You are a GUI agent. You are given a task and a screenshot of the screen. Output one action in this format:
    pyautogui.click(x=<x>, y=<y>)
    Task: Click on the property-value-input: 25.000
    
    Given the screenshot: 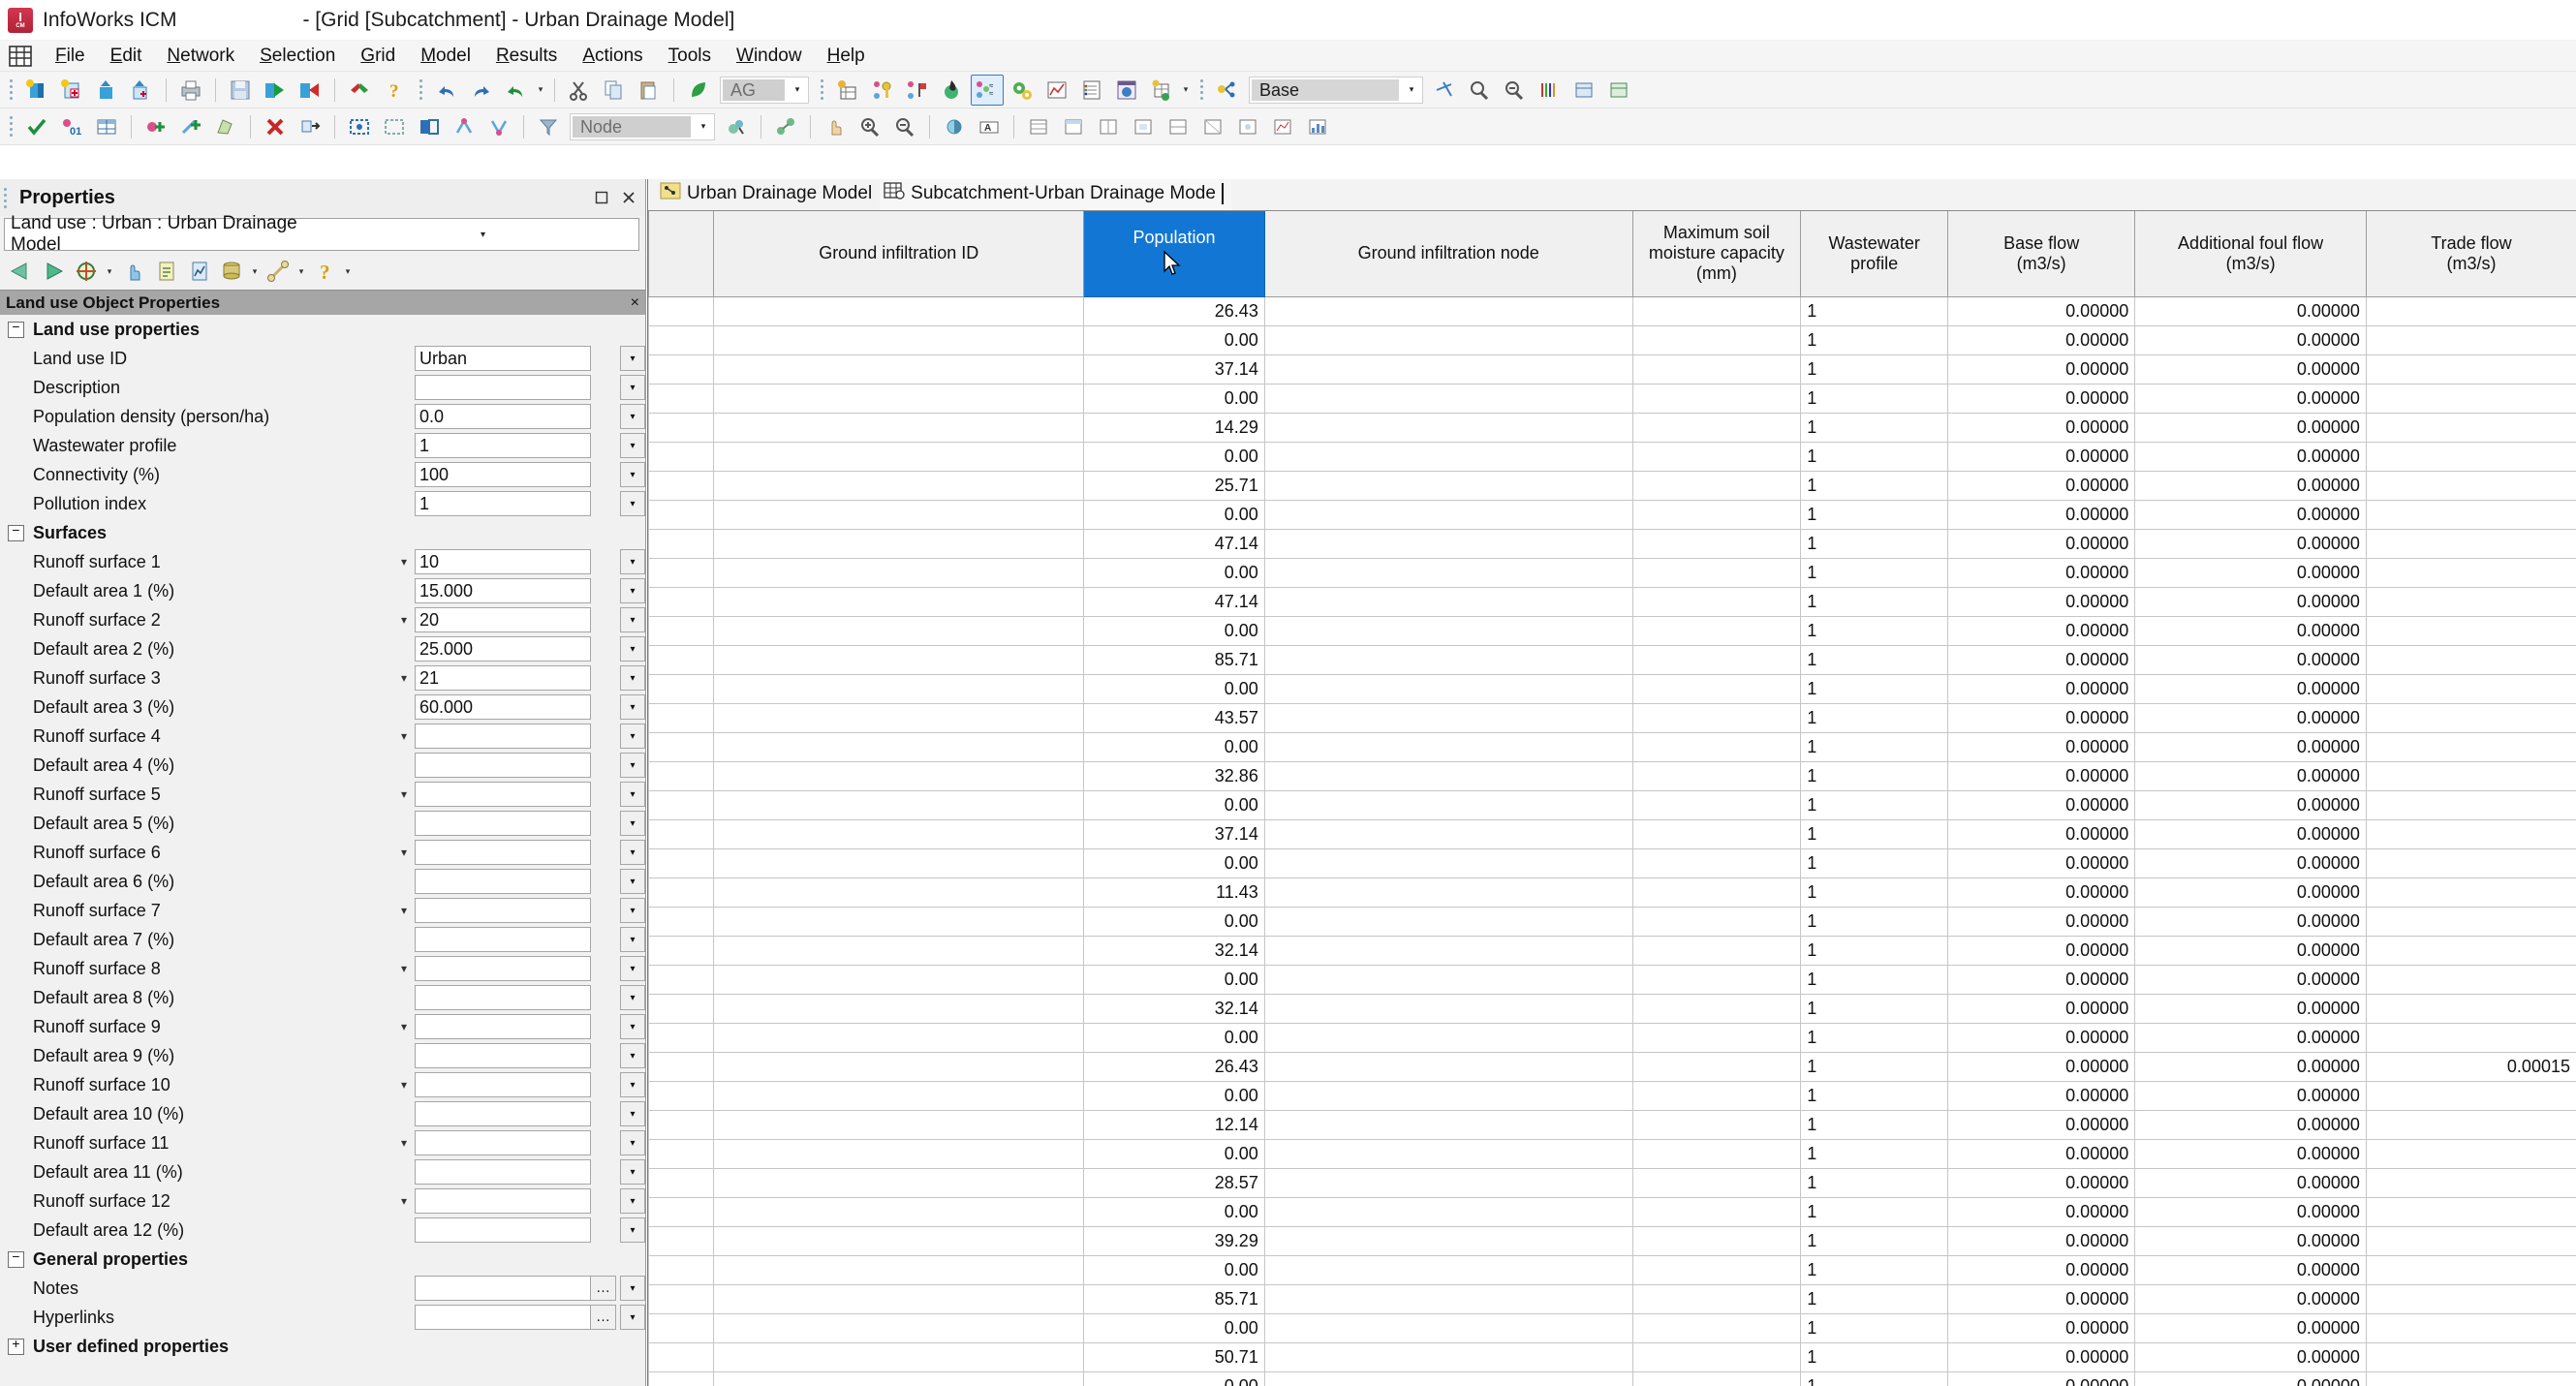 What is the action you would take?
    pyautogui.click(x=503, y=649)
    